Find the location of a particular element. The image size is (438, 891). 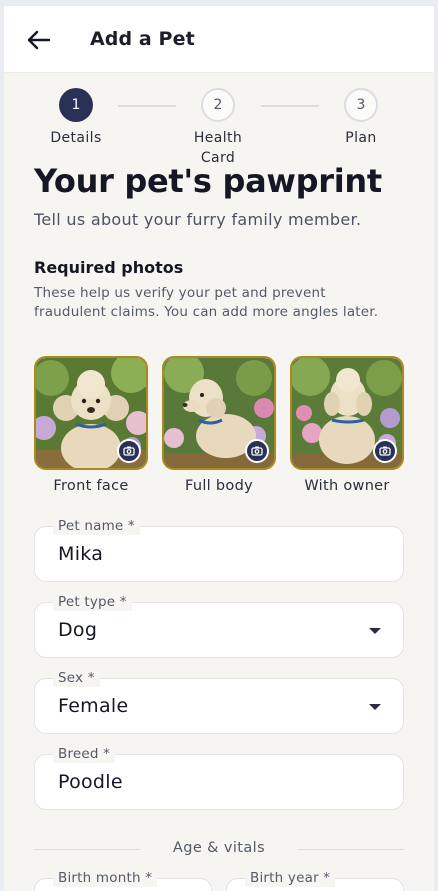

back-button is located at coordinates (39, 40).